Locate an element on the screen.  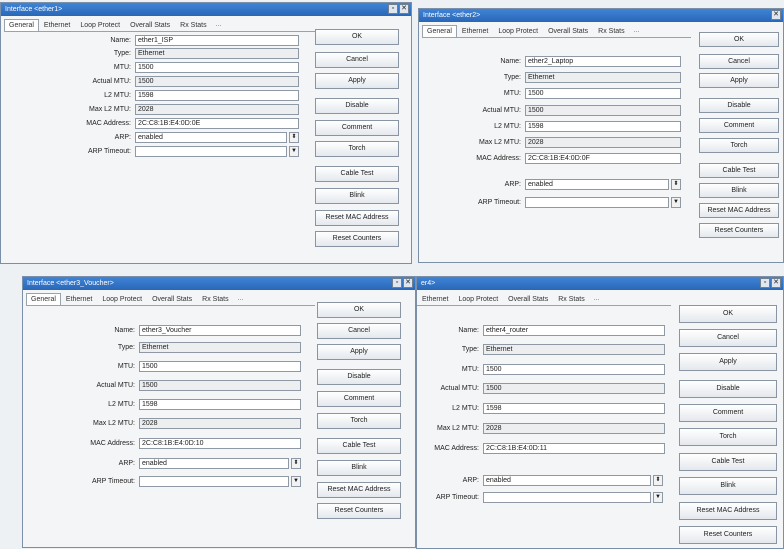
window-titlebar: Interface <ether2> ✕ is located at coordinates (601, 15).